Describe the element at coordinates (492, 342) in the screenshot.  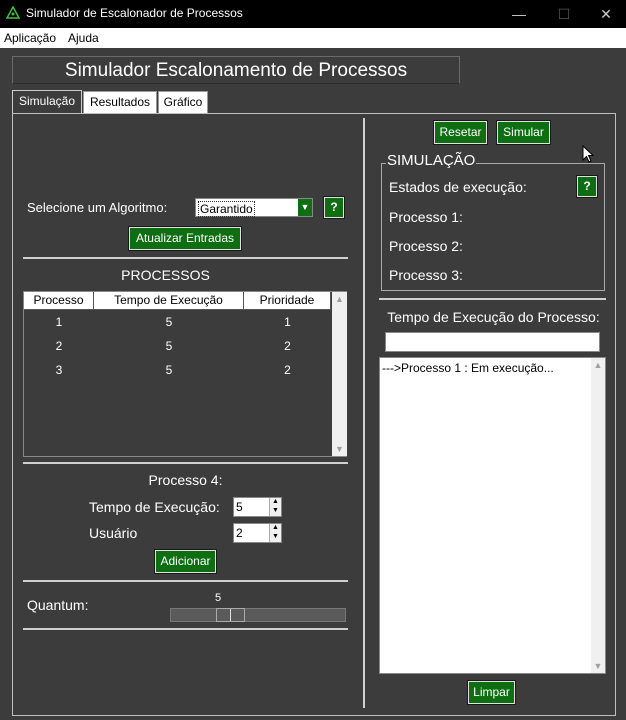
I see `exec-time-field` at that location.